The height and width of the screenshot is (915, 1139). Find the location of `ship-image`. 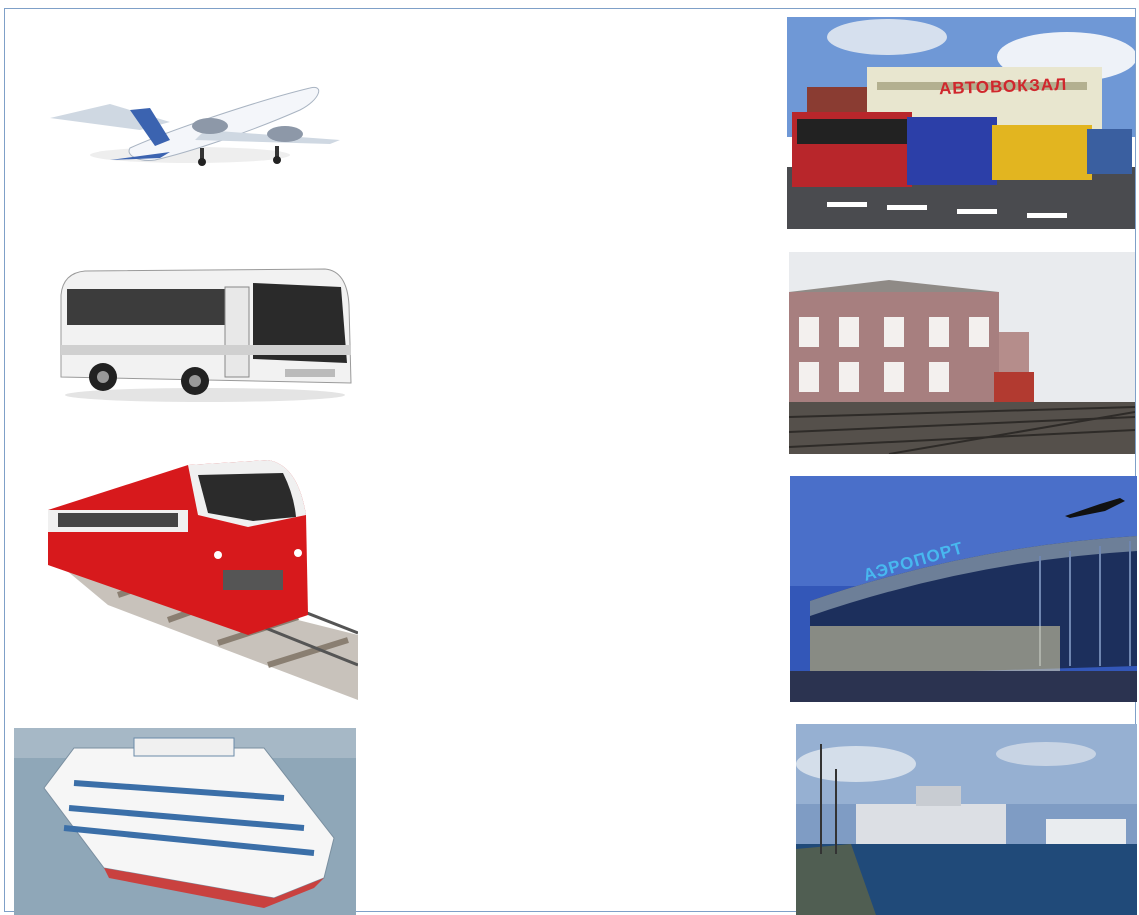

ship-image is located at coordinates (185, 821).